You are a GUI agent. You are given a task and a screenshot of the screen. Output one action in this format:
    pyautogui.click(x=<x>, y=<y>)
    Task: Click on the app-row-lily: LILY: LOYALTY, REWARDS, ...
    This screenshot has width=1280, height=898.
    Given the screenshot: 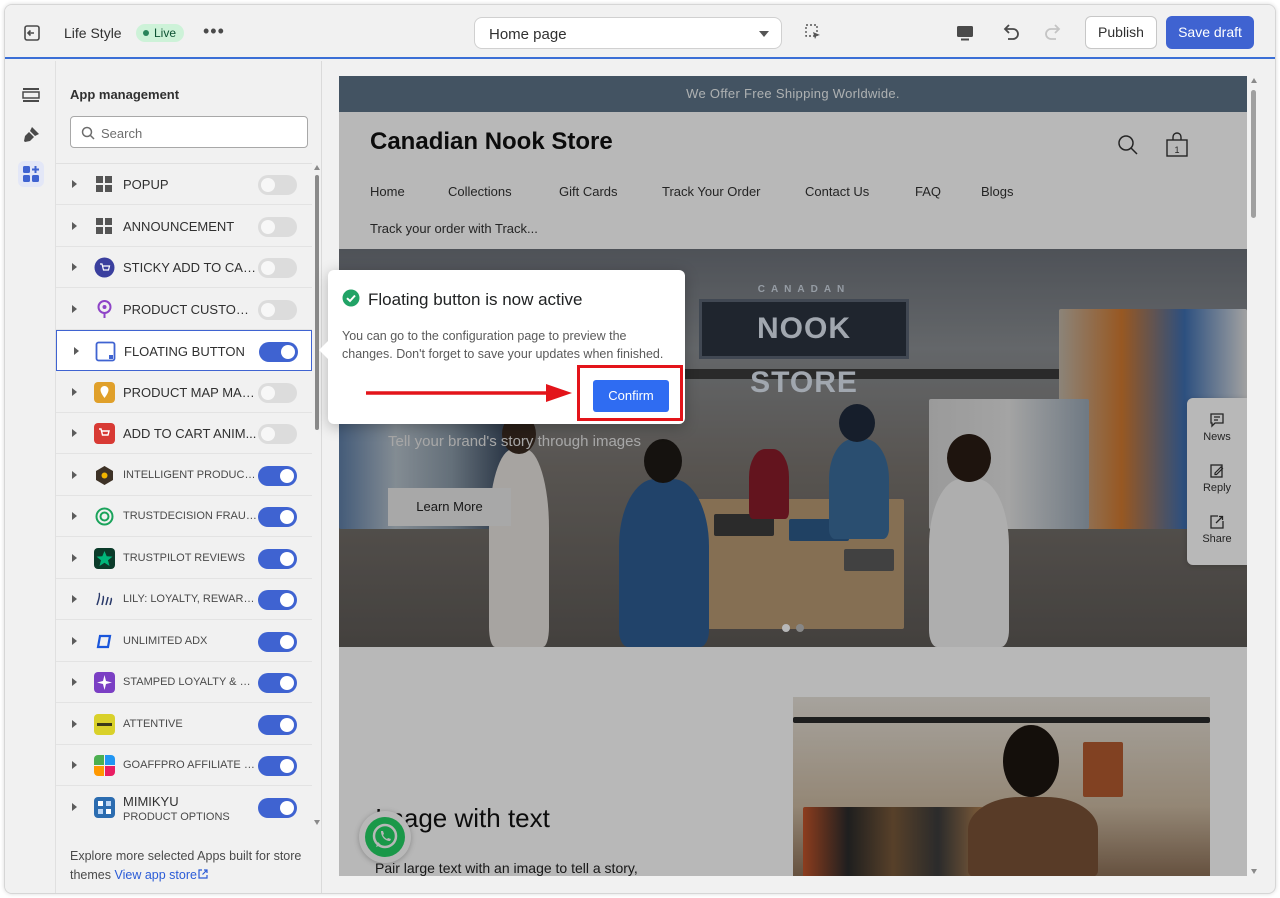 What is the action you would take?
    pyautogui.click(x=184, y=599)
    